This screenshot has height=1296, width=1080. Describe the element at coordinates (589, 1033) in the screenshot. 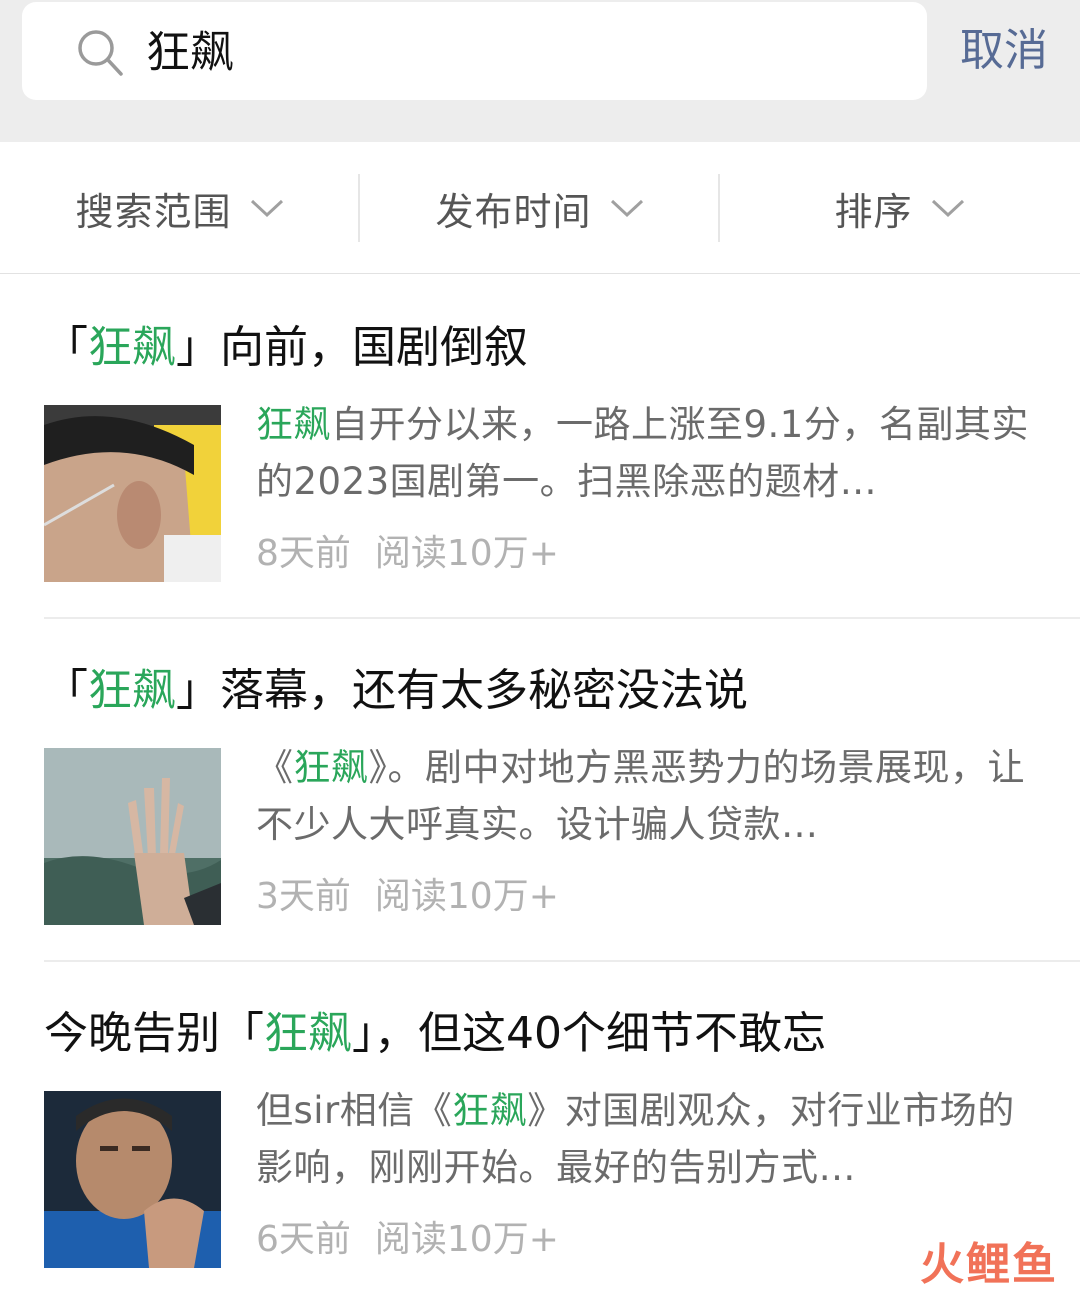

I see `title-text: 」，但这40个细节不敢忘` at that location.